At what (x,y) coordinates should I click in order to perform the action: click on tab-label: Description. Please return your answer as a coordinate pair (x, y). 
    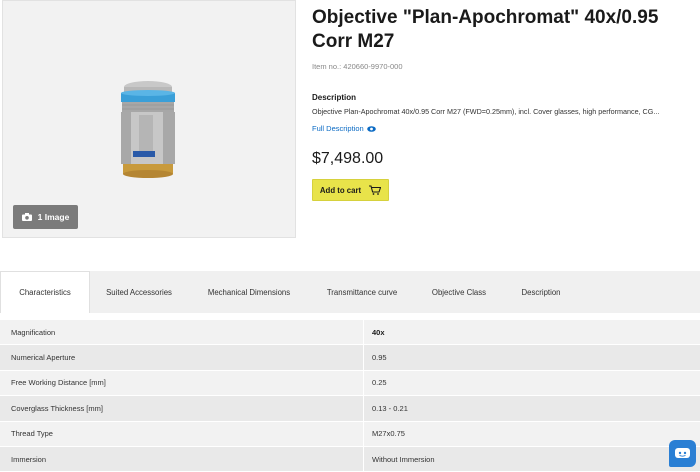
    Looking at the image, I should click on (541, 292).